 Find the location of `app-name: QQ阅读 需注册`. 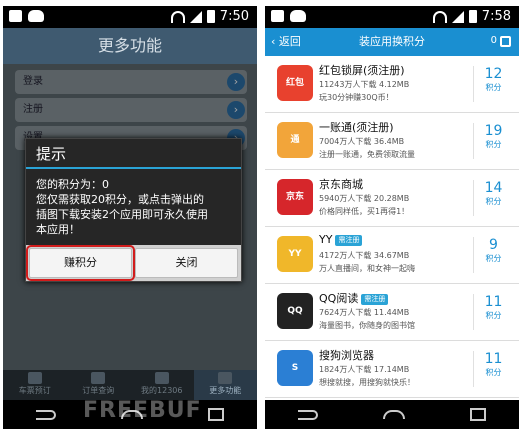

app-name: QQ阅读 需注册 is located at coordinates (354, 298).